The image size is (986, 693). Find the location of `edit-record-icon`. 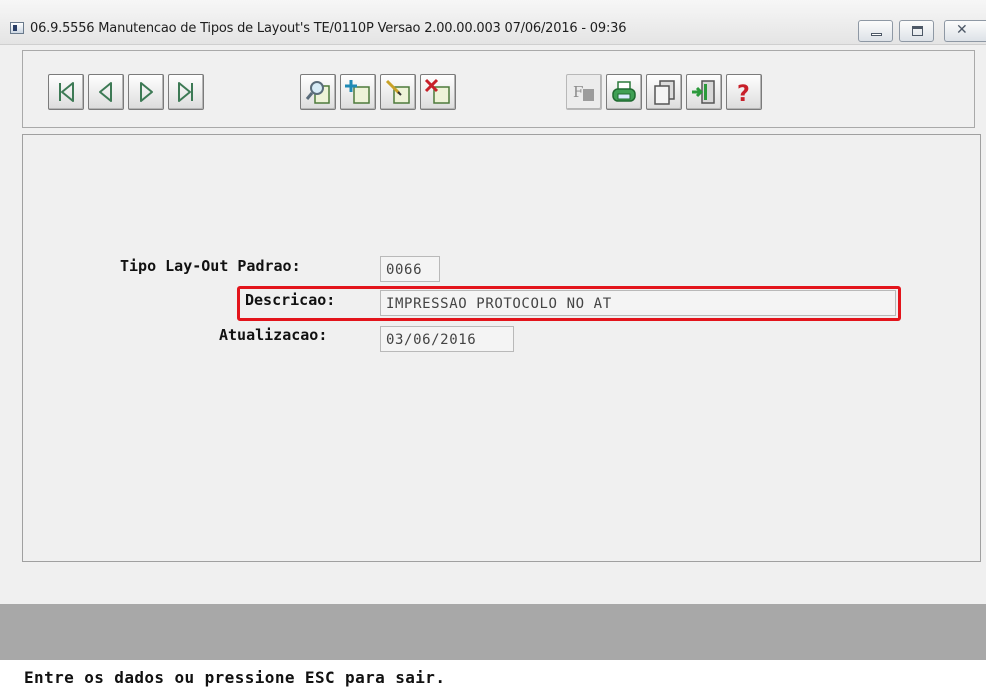

edit-record-icon is located at coordinates (397, 91).